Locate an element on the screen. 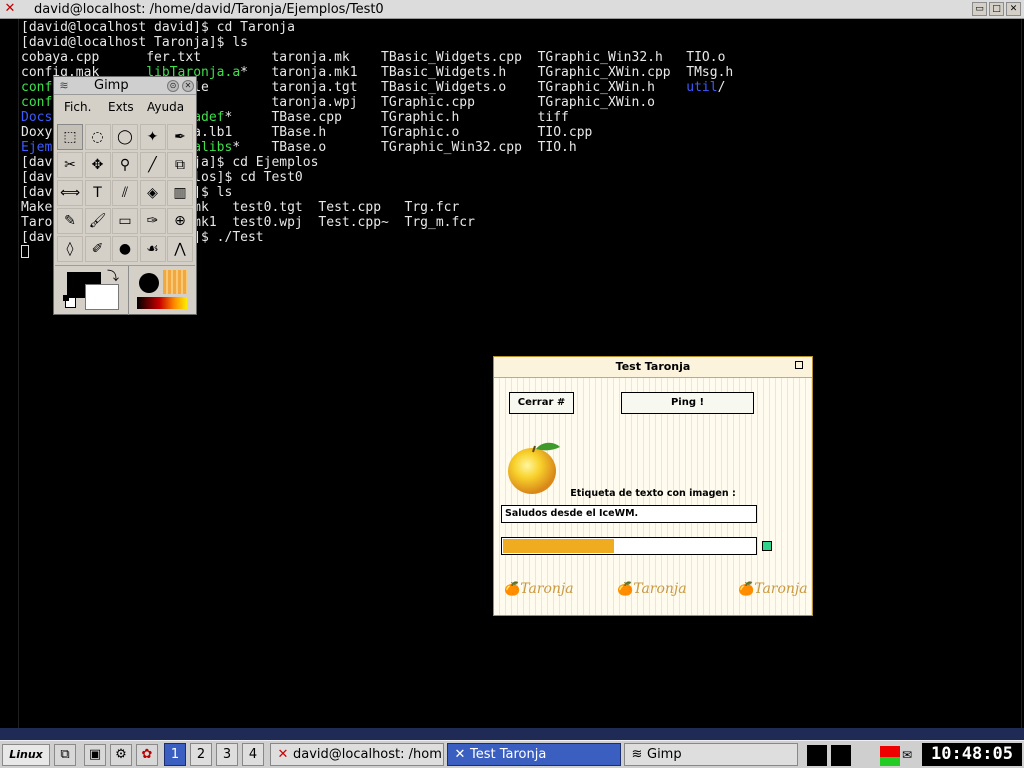  maximize-button: □ is located at coordinates (996, 9).